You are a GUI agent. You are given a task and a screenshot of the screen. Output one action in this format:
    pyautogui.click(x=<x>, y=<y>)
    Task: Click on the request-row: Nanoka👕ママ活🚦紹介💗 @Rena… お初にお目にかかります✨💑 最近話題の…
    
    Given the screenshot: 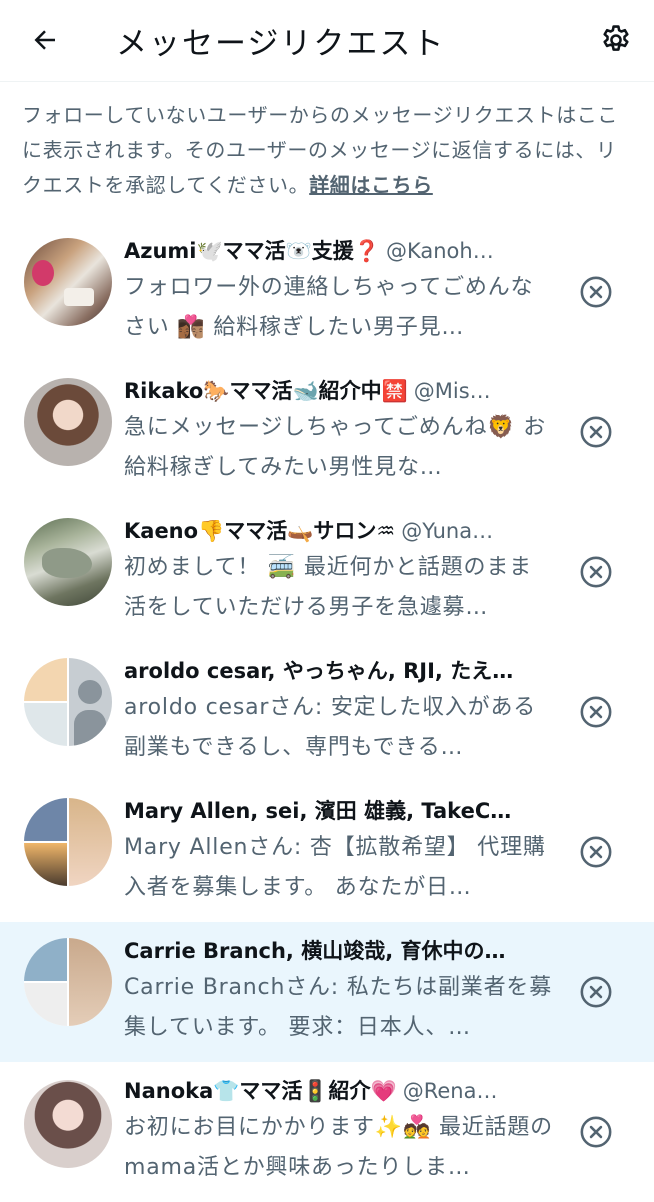 What is the action you would take?
    pyautogui.click(x=327, y=1132)
    